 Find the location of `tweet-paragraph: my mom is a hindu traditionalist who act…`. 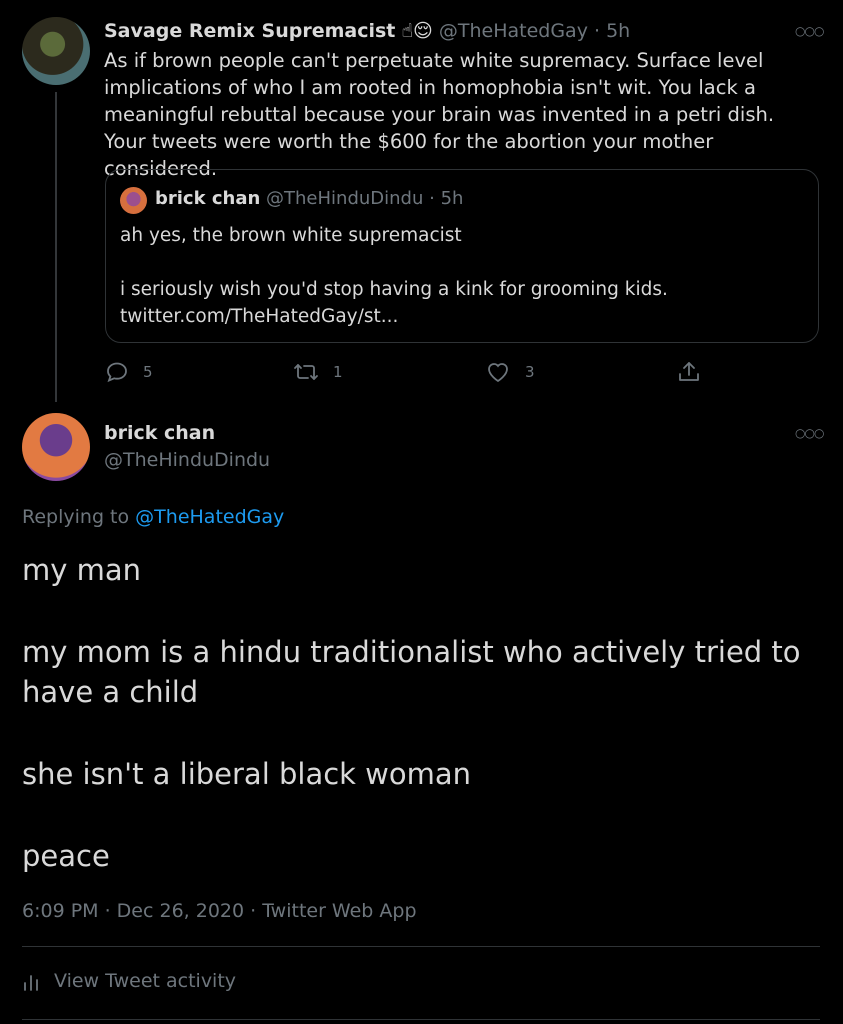

tweet-paragraph: my mom is a hindu traditionalist who act… is located at coordinates (411, 672).